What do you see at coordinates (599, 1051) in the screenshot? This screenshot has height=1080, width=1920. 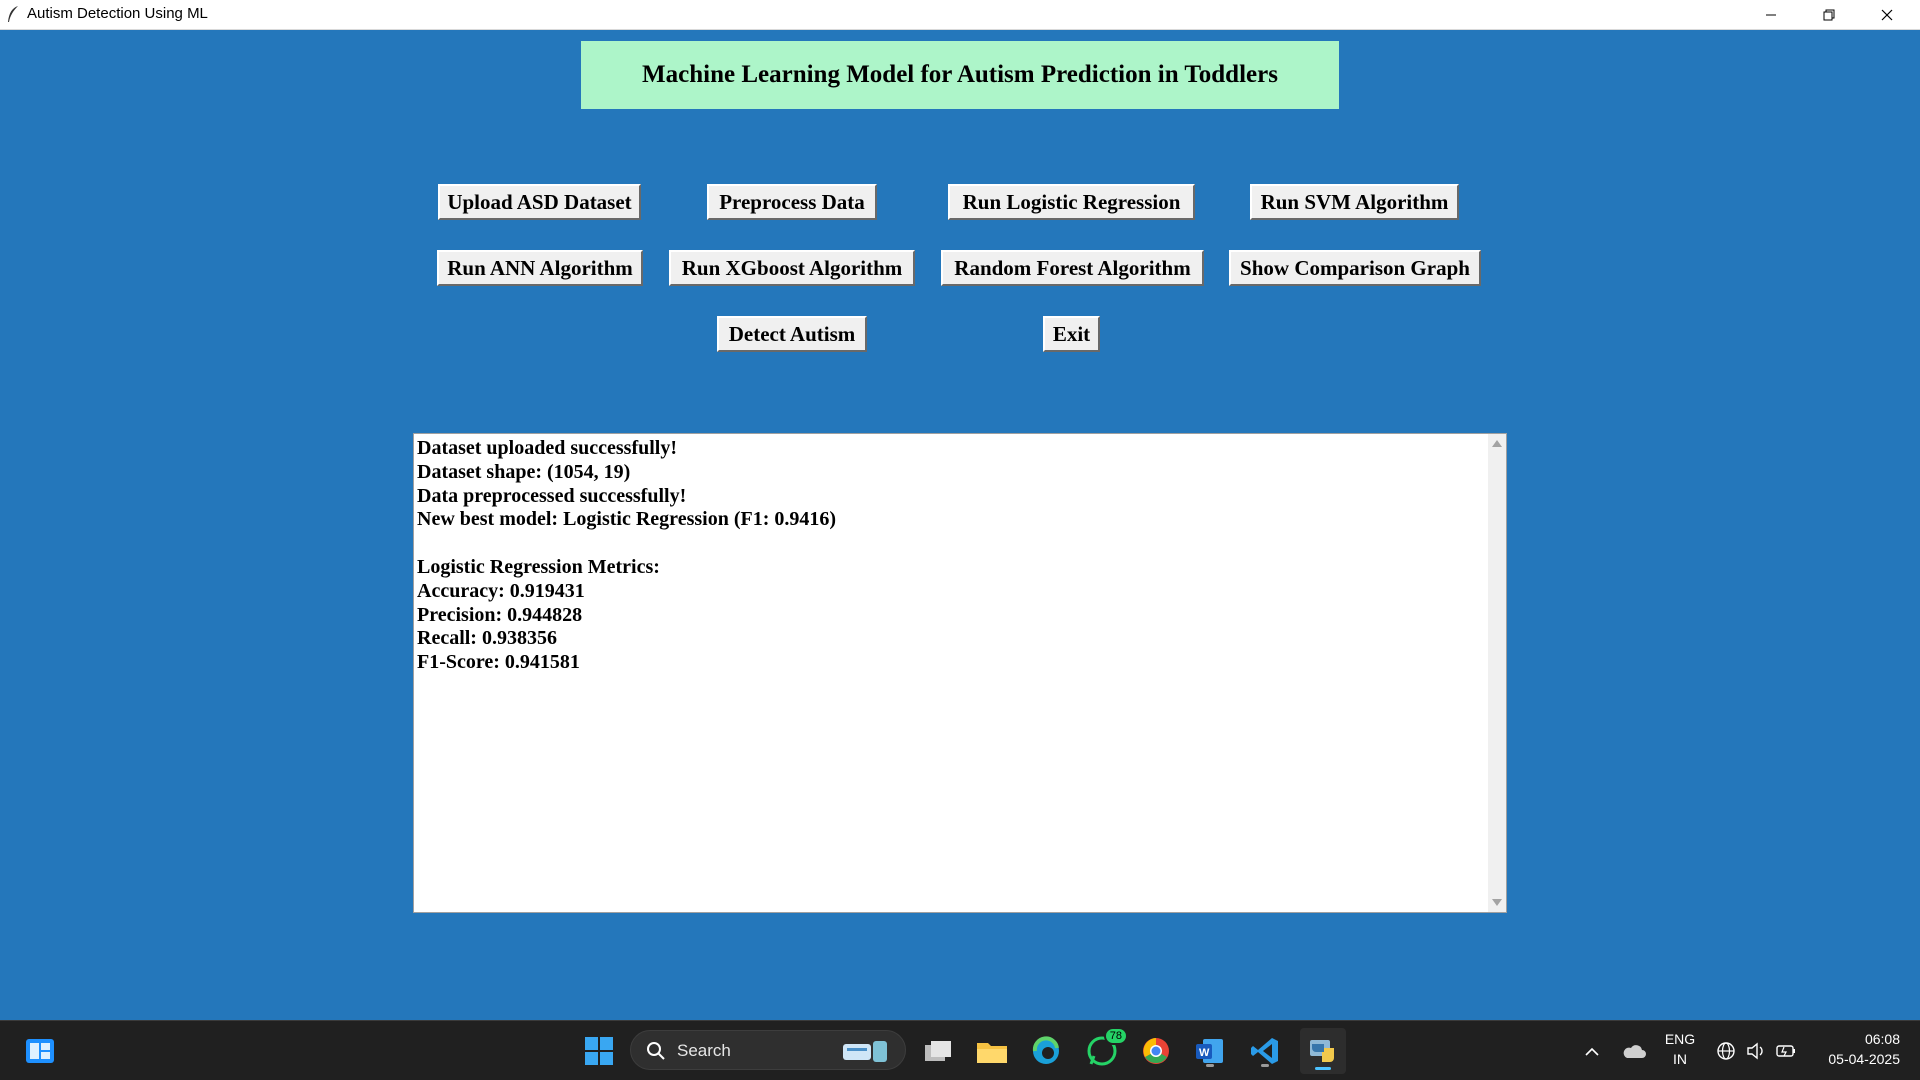 I see `start-icon` at bounding box center [599, 1051].